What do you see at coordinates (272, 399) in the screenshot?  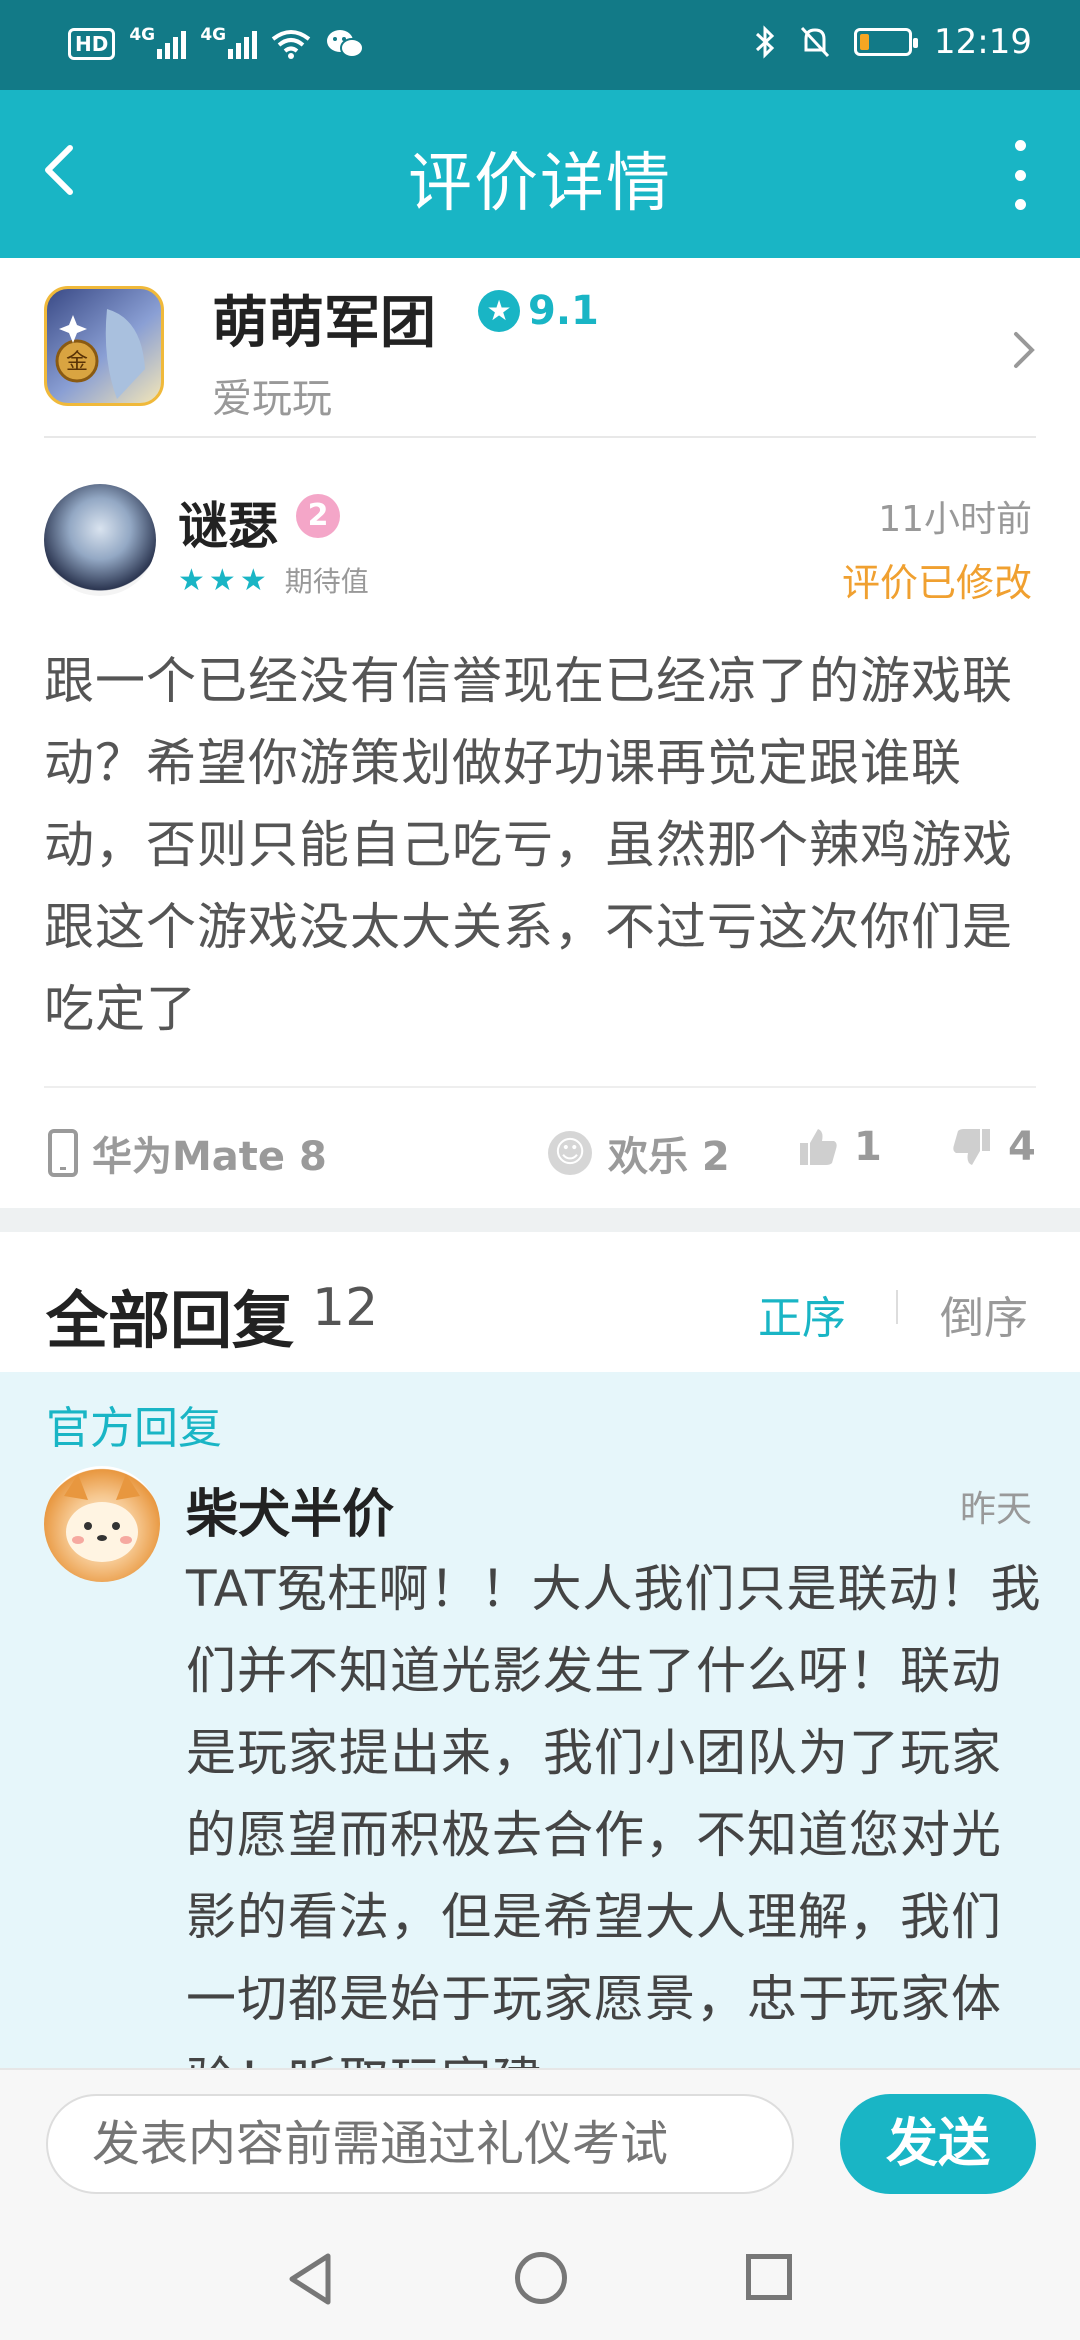 I see `game-developer: 爱玩玩` at bounding box center [272, 399].